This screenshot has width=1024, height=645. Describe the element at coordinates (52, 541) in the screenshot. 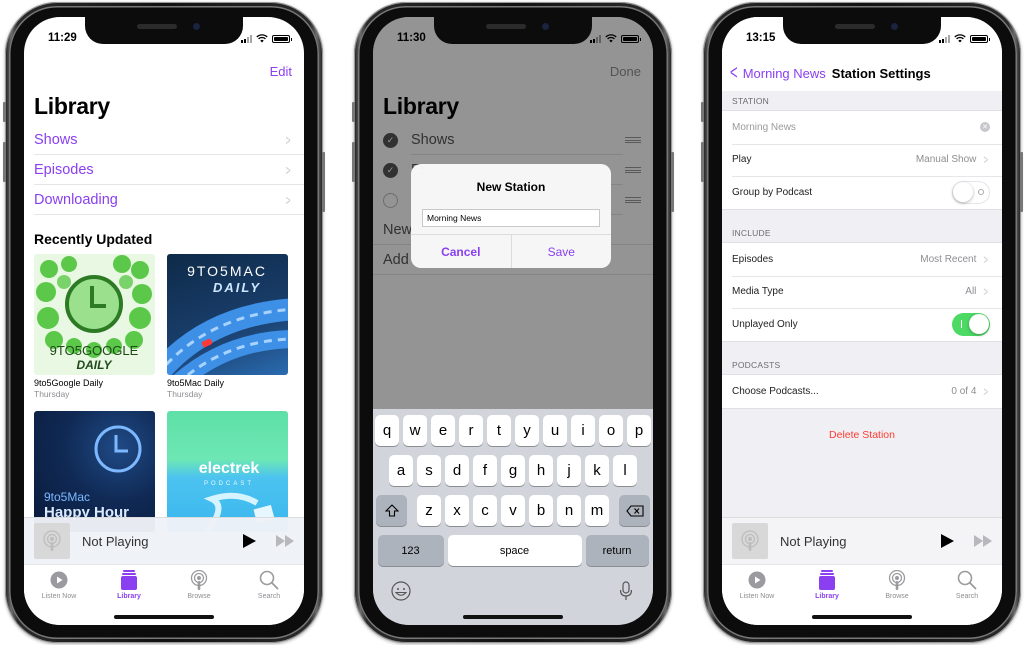

I see `podcast-placeholder-icon` at that location.